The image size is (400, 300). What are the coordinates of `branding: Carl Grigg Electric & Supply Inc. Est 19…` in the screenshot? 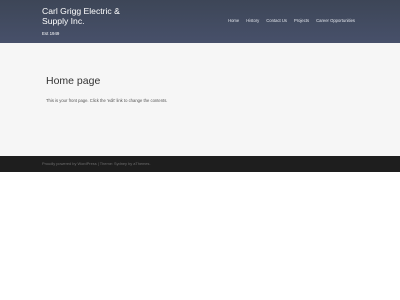 It's located at (97, 21).